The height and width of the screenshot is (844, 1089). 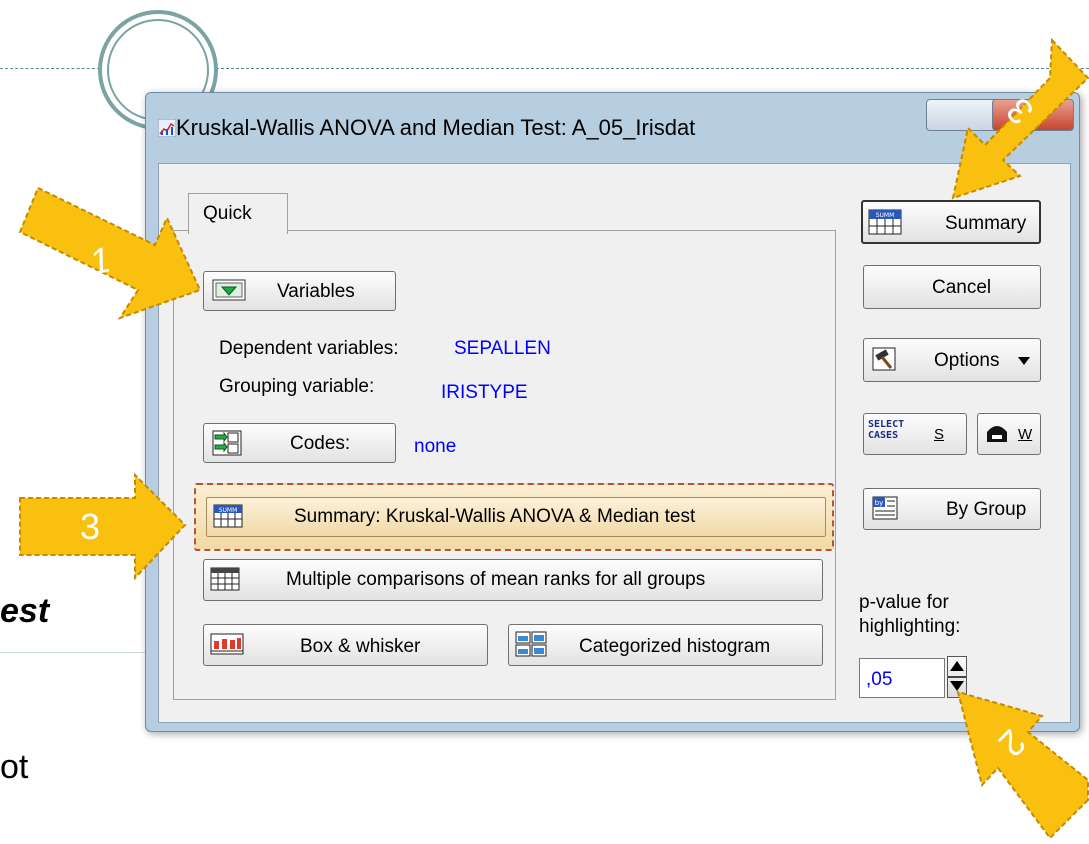 What do you see at coordinates (1025, 434) in the screenshot?
I see `weight-hotkey: W` at bounding box center [1025, 434].